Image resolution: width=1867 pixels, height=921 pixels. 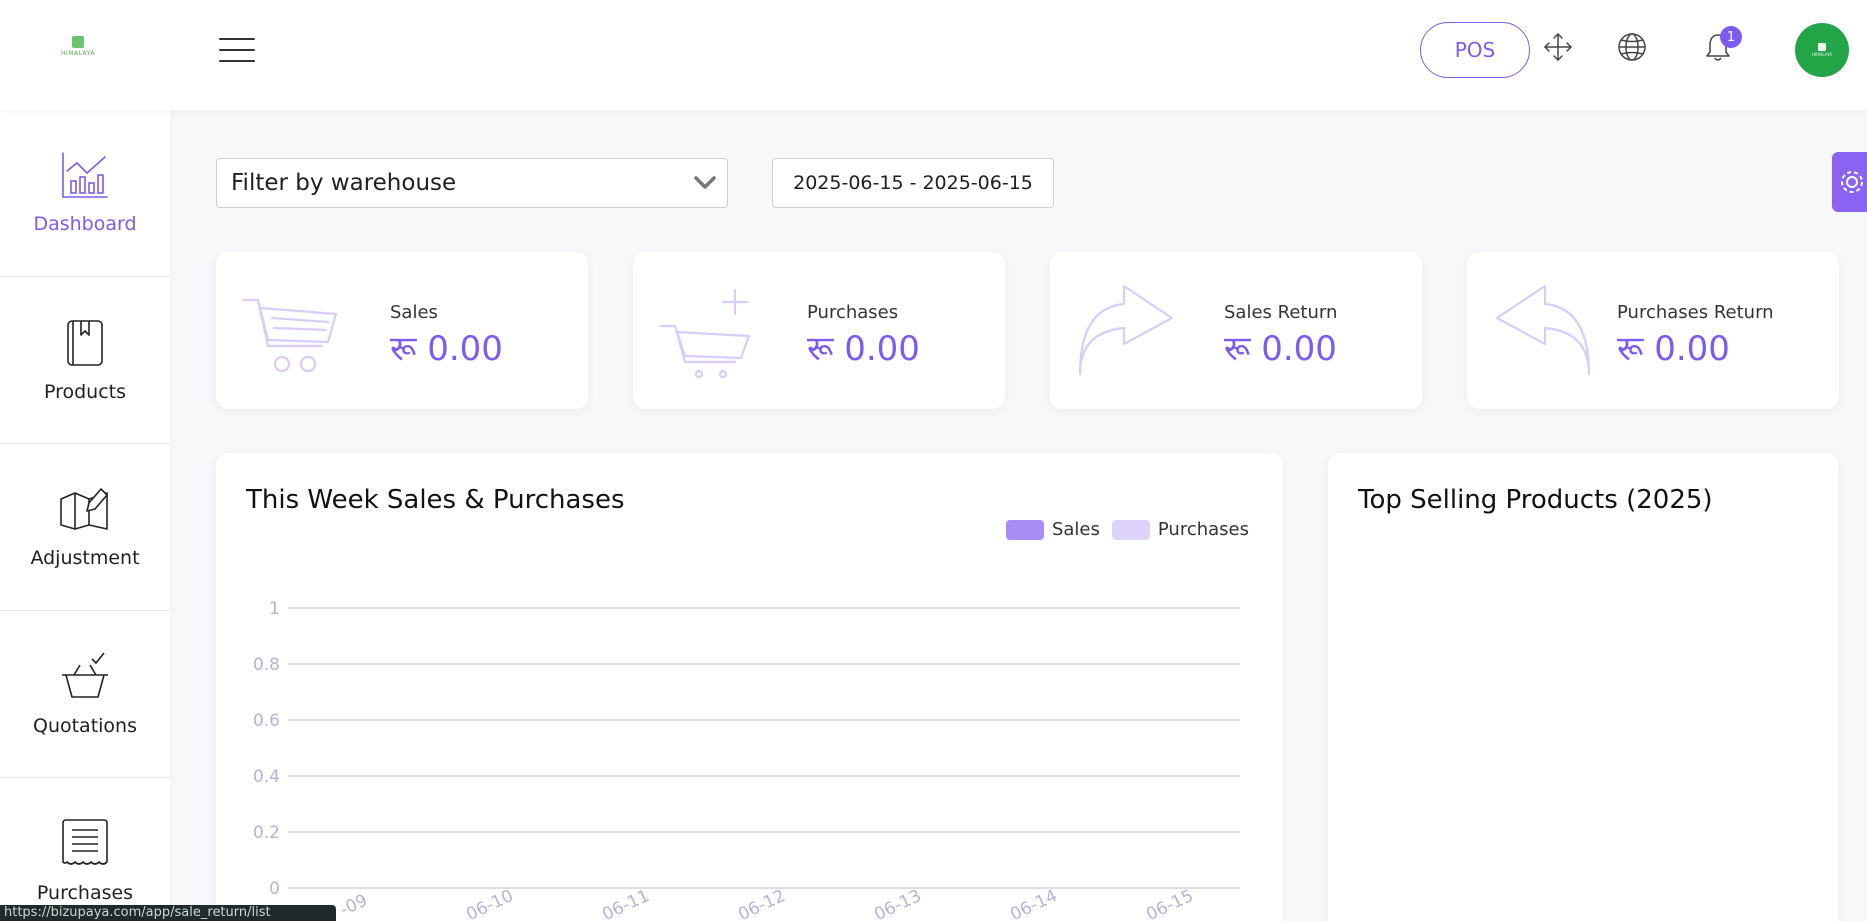 What do you see at coordinates (489, 903) in the screenshot?
I see `x-tick-label: 06-10` at bounding box center [489, 903].